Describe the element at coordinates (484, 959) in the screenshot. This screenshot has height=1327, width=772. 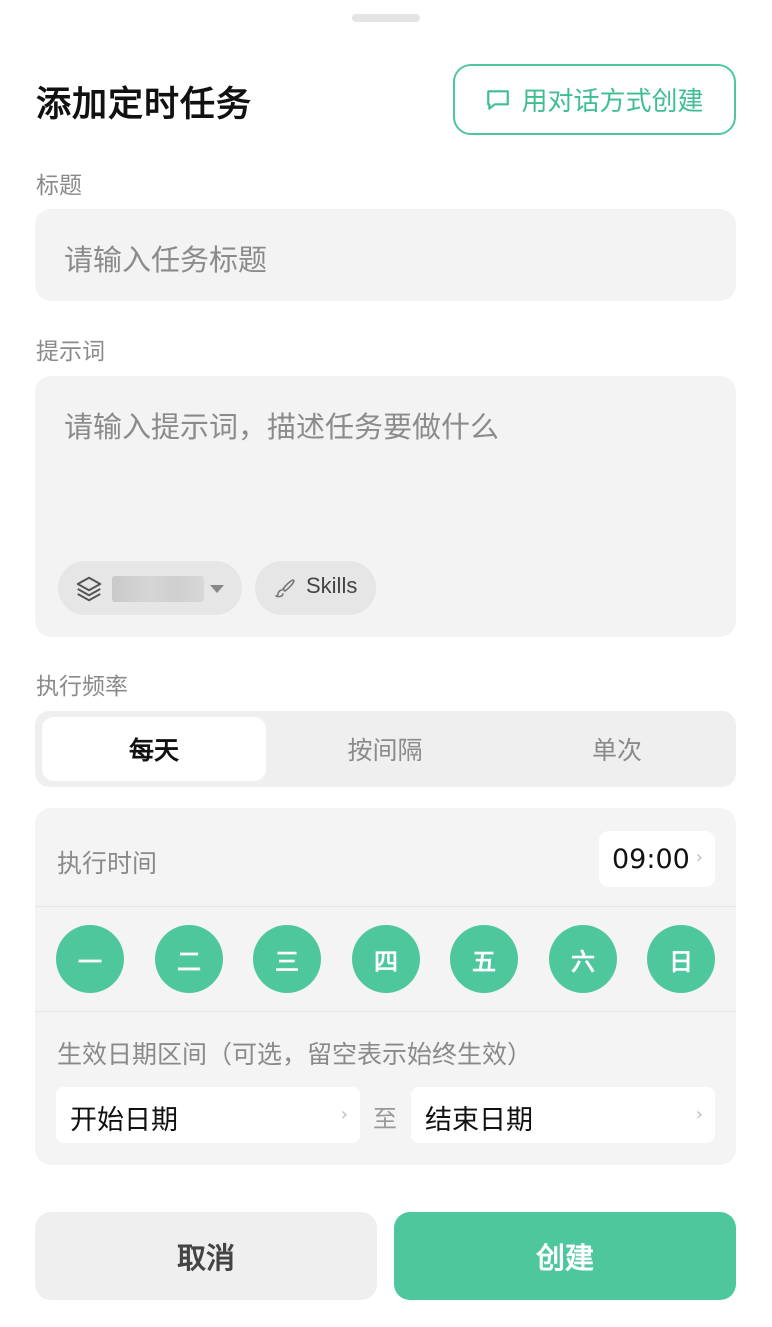
I see `day-toggle-fri: 五` at that location.